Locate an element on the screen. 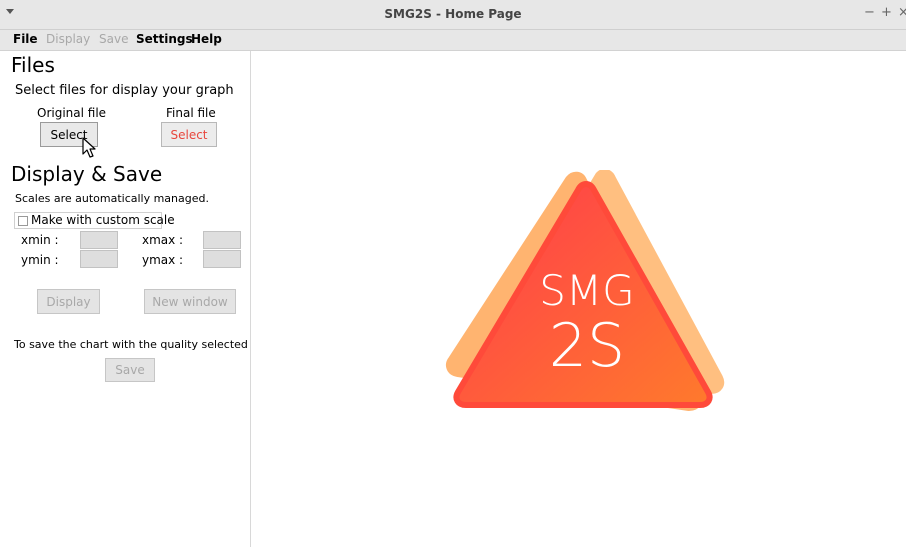 This screenshot has width=906, height=547. menu-file: File is located at coordinates (25, 39).